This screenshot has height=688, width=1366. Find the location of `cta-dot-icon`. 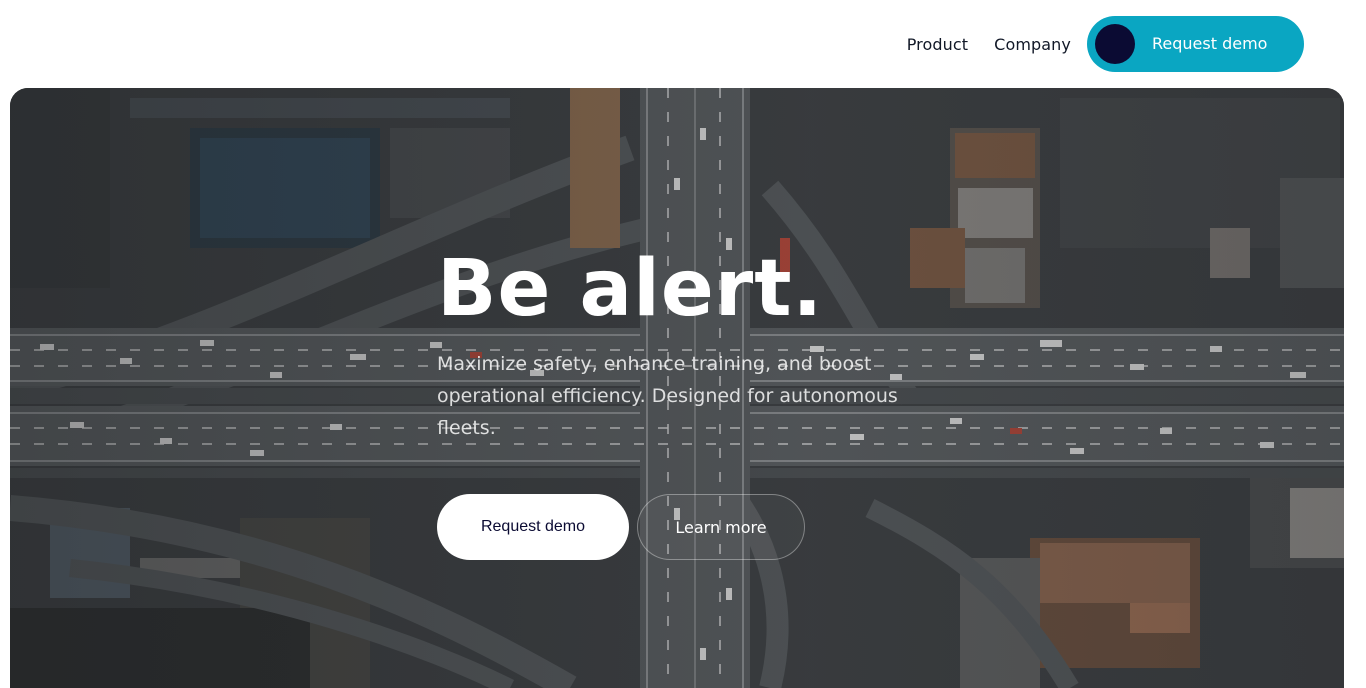

cta-dot-icon is located at coordinates (1115, 44).